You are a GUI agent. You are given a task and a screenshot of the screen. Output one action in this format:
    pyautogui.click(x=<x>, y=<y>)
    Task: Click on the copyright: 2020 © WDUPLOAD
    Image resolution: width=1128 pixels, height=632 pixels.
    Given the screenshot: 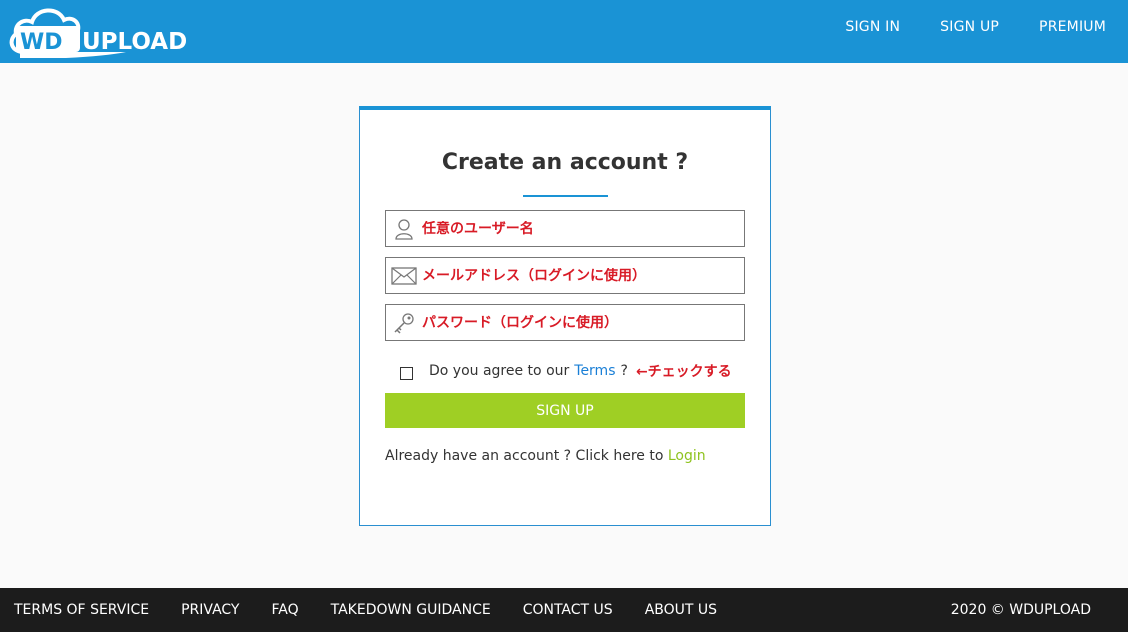 What is the action you would take?
    pyautogui.click(x=1020, y=610)
    